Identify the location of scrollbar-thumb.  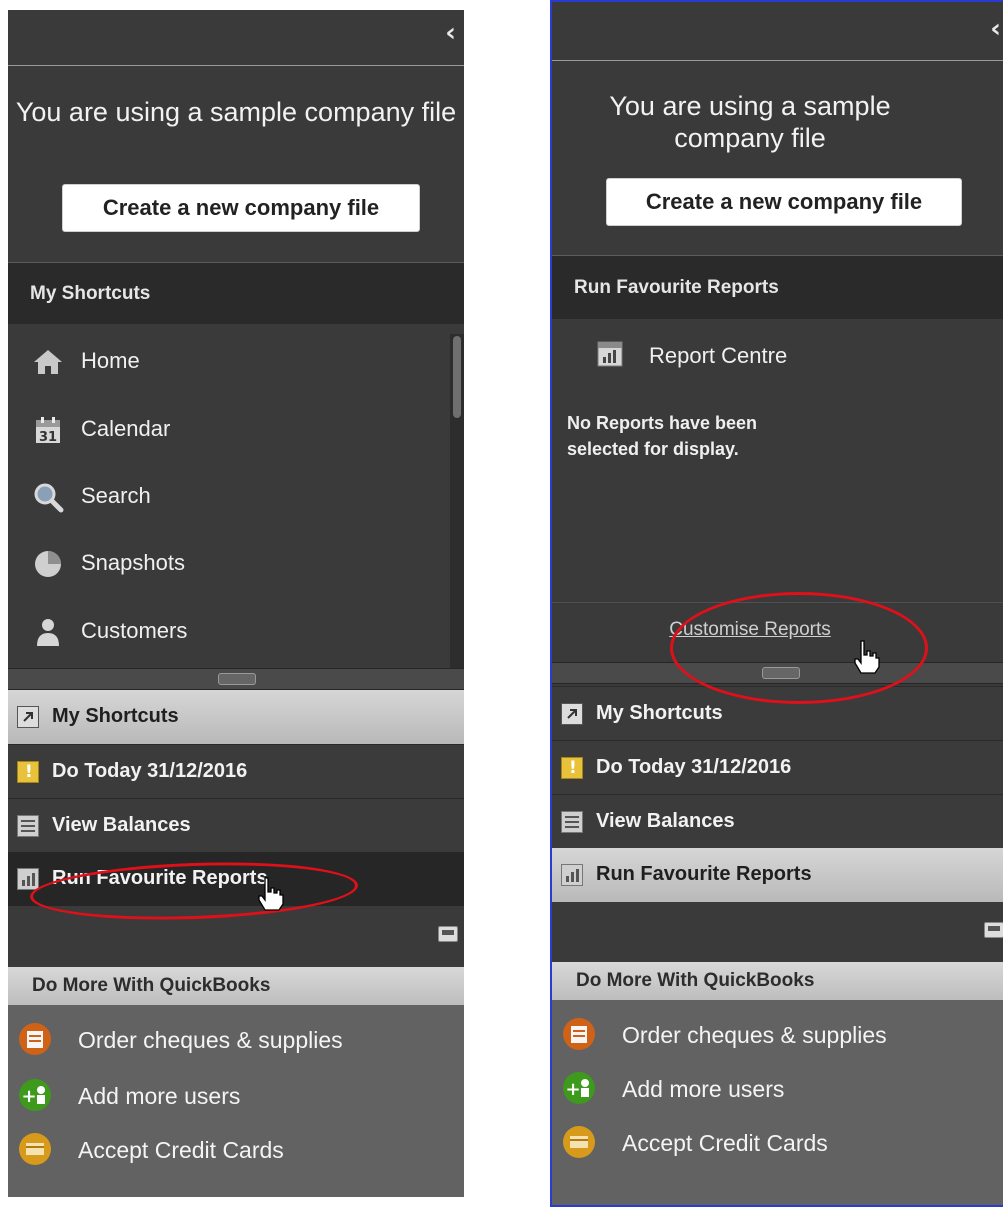
(457, 377).